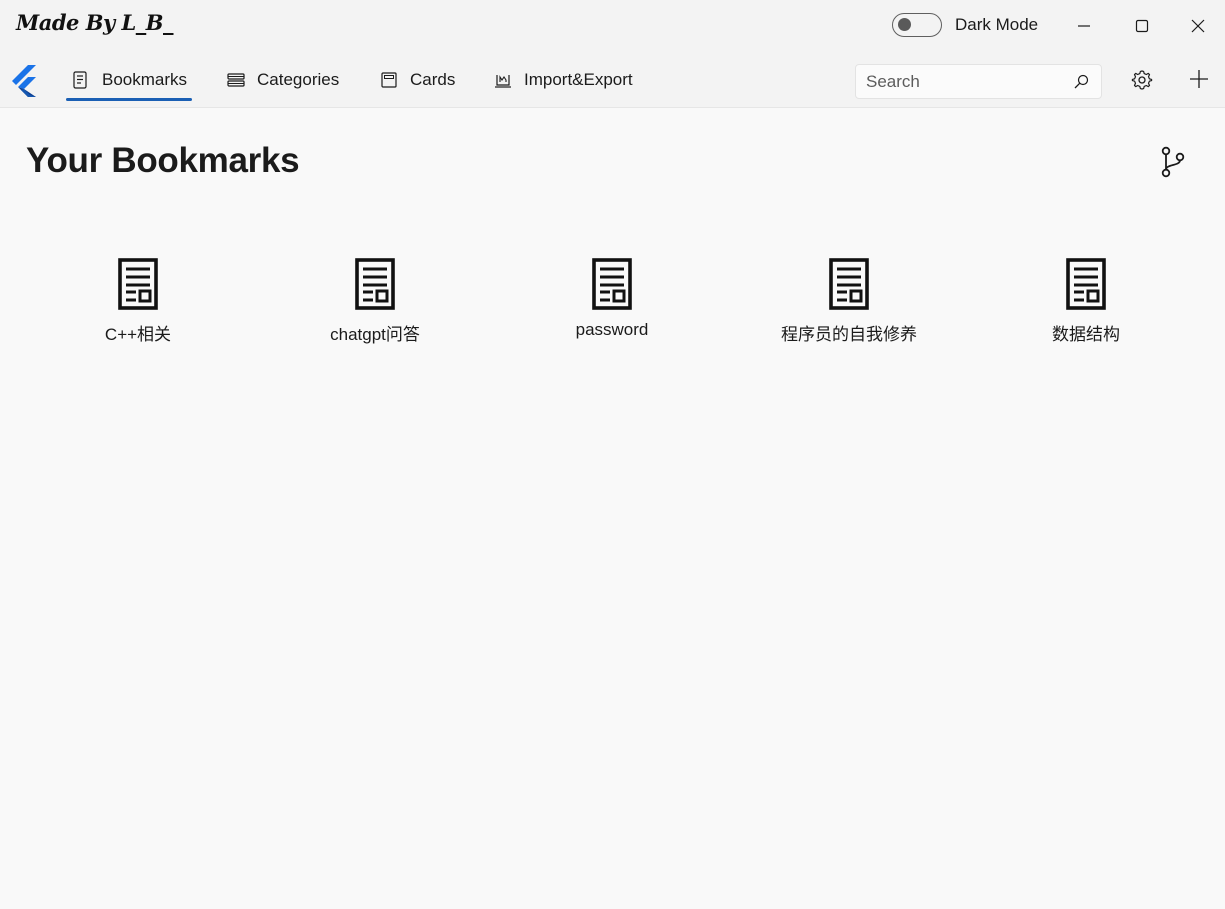  I want to click on bookmark-label: password, so click(612, 329).